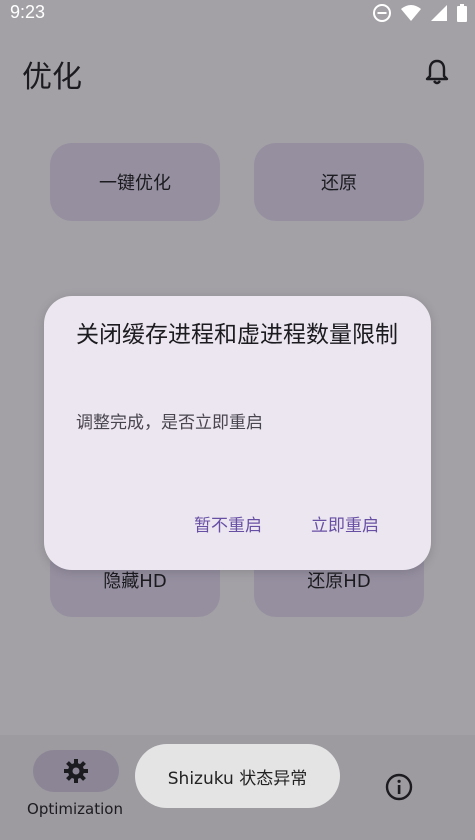 This screenshot has height=840, width=475. What do you see at coordinates (169, 423) in the screenshot?
I see `dialog-message: 调整完成，是否立即重启` at bounding box center [169, 423].